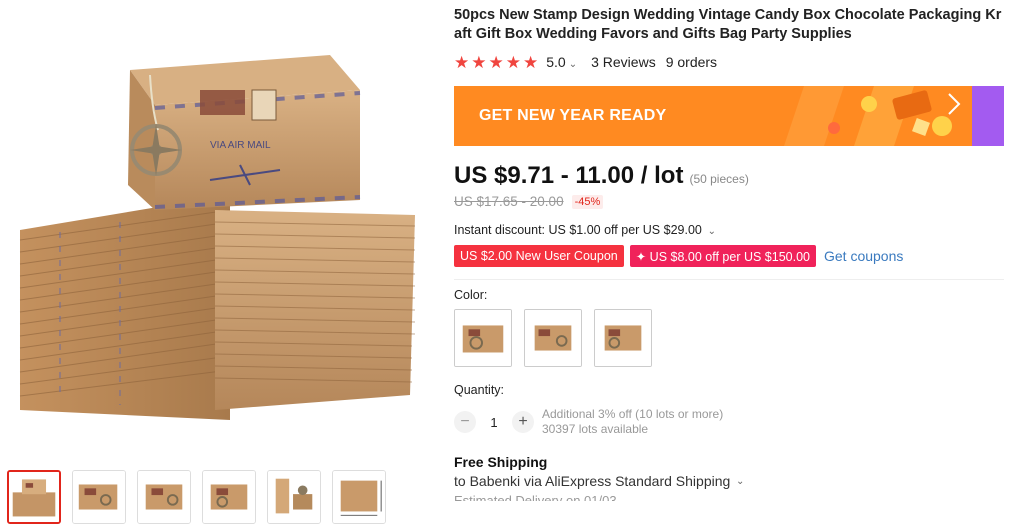 Image resolution: width=1017 pixels, height=532 pixels. What do you see at coordinates (894, 116) in the screenshot?
I see `banner-decoration` at bounding box center [894, 116].